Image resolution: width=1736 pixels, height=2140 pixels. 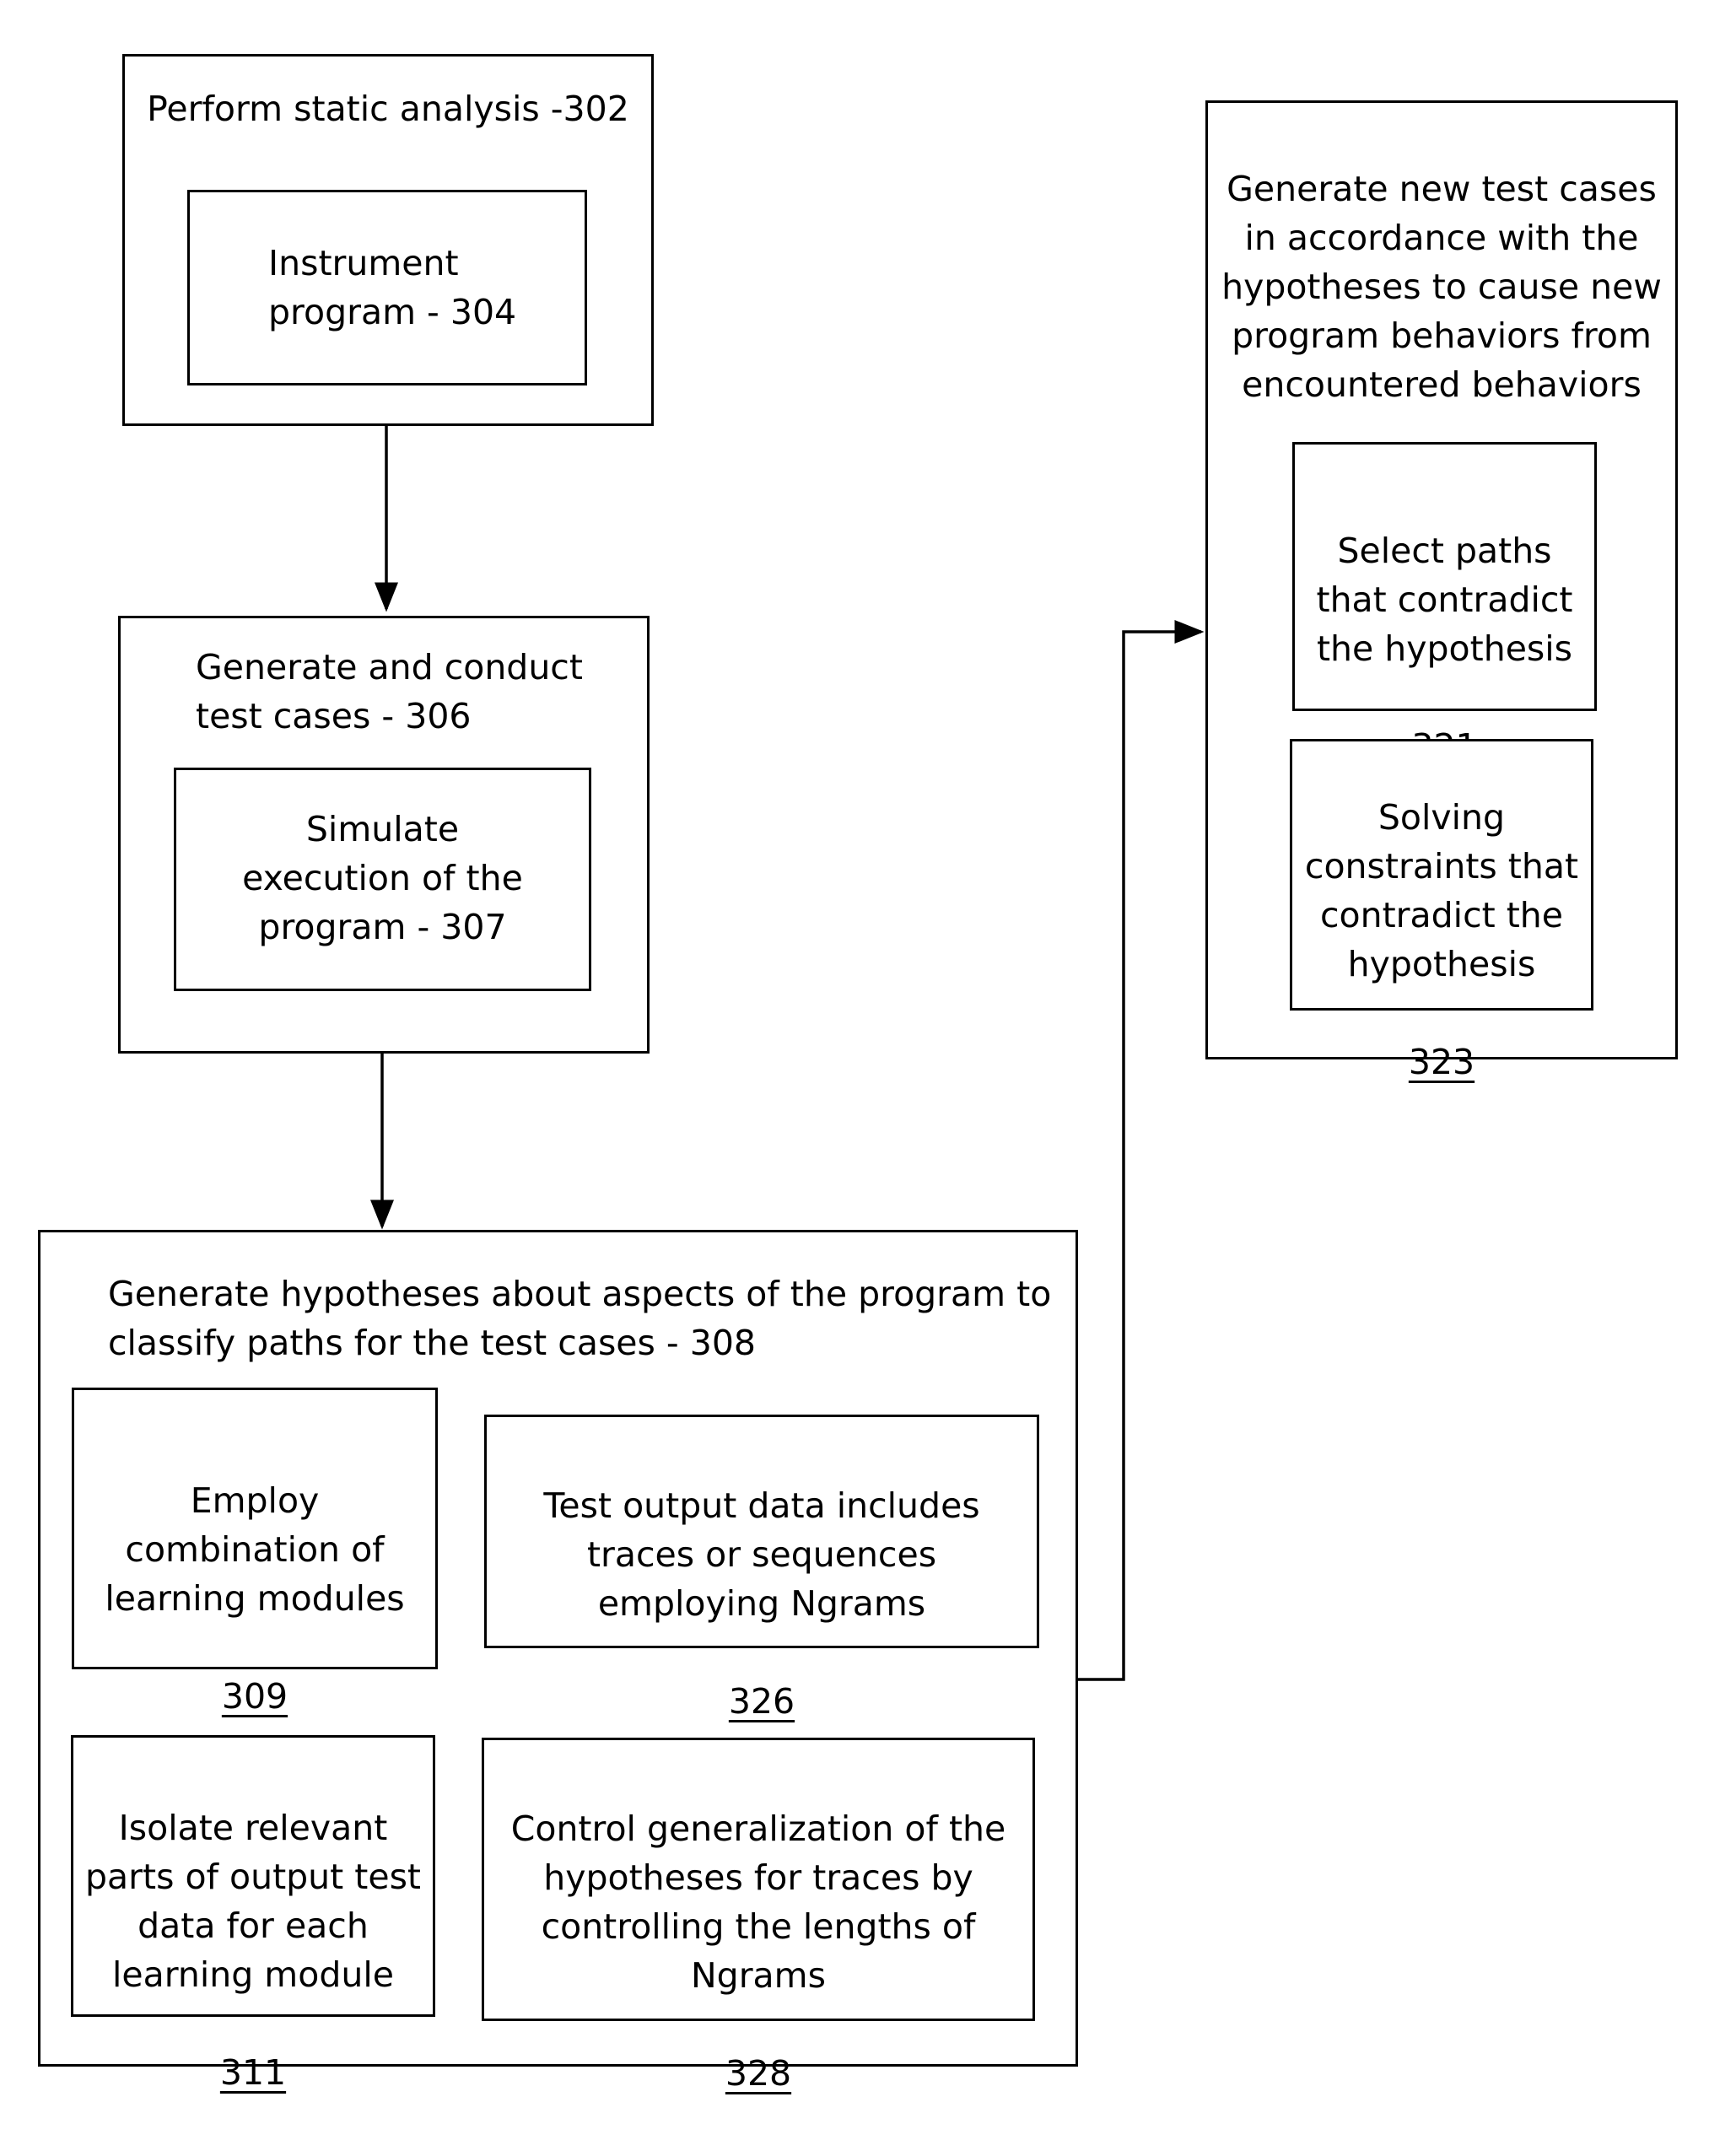 What do you see at coordinates (388, 109) in the screenshot?
I see `node-302-label: Perform static analysis -302` at bounding box center [388, 109].